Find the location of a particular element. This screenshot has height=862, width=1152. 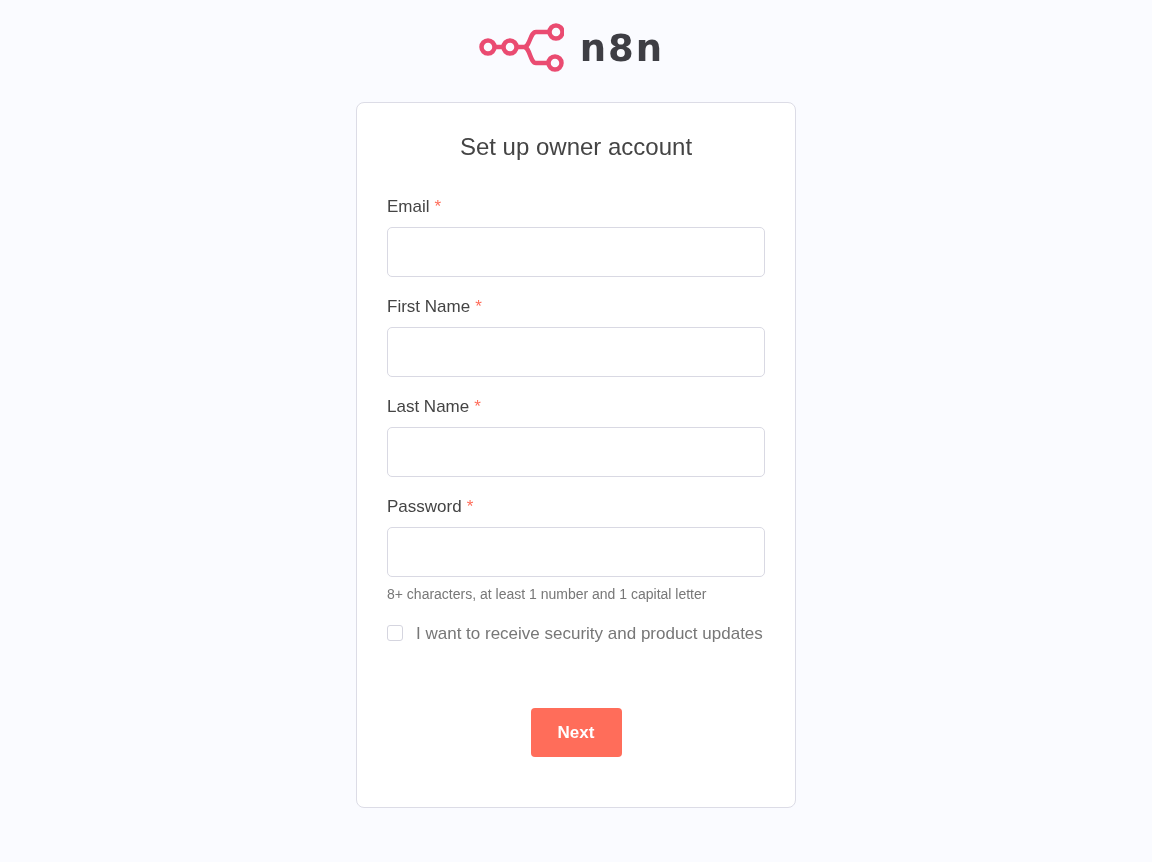

field-label: Password is located at coordinates (424, 507).